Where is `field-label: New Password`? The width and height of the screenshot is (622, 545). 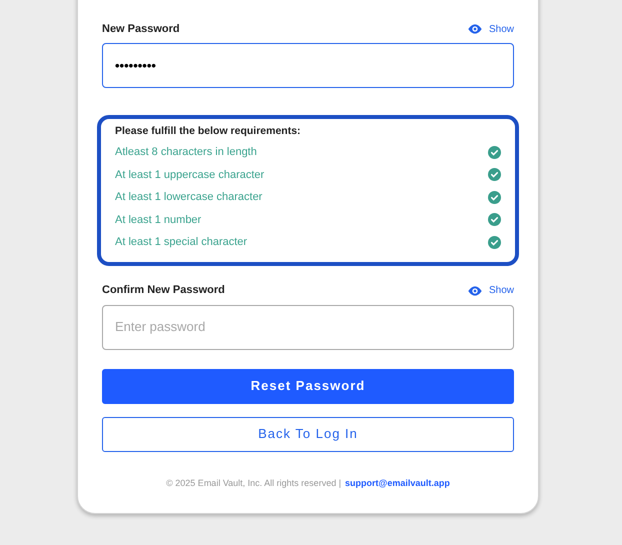 field-label: New Password is located at coordinates (141, 29).